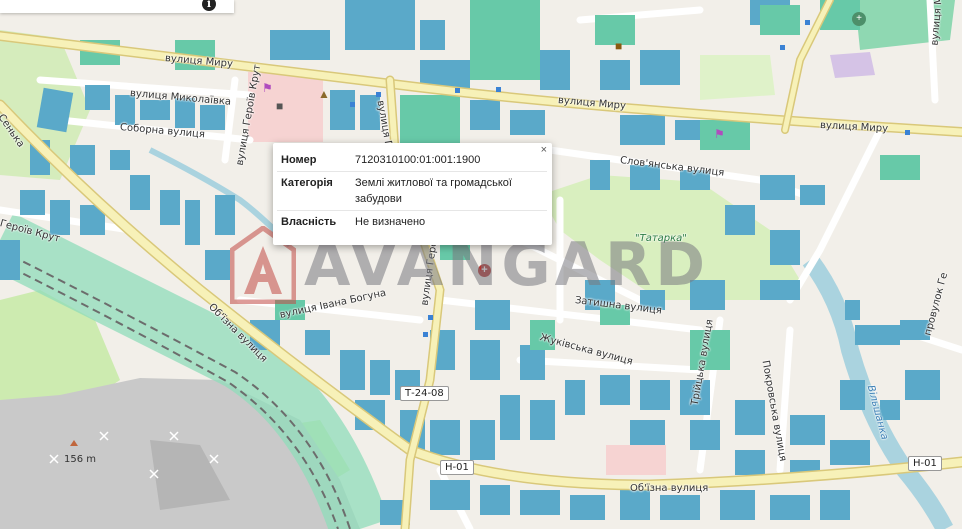  Describe the element at coordinates (209, 5) in the screenshot. I see `info-icon: i` at that location.